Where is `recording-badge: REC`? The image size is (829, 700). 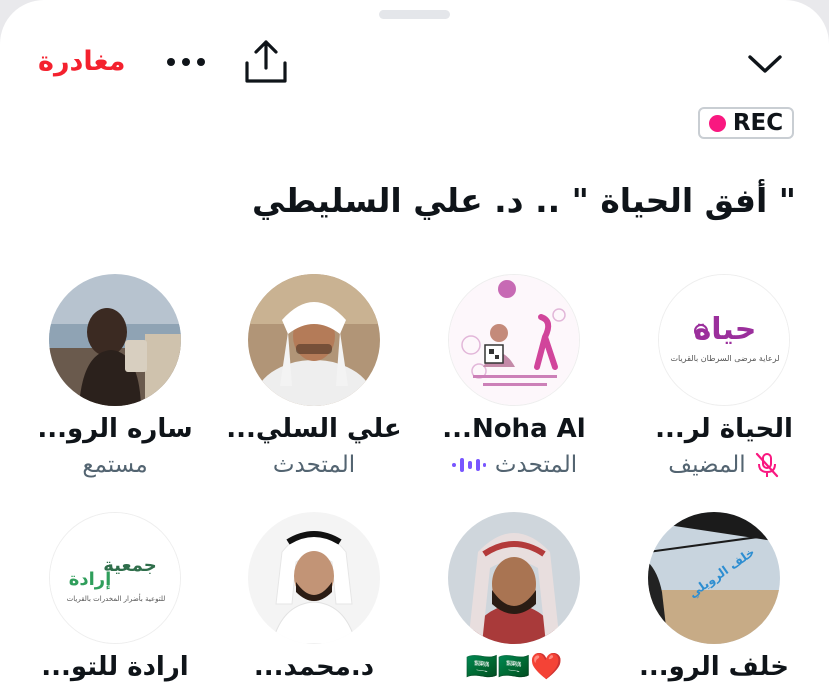 recording-badge: REC is located at coordinates (746, 123).